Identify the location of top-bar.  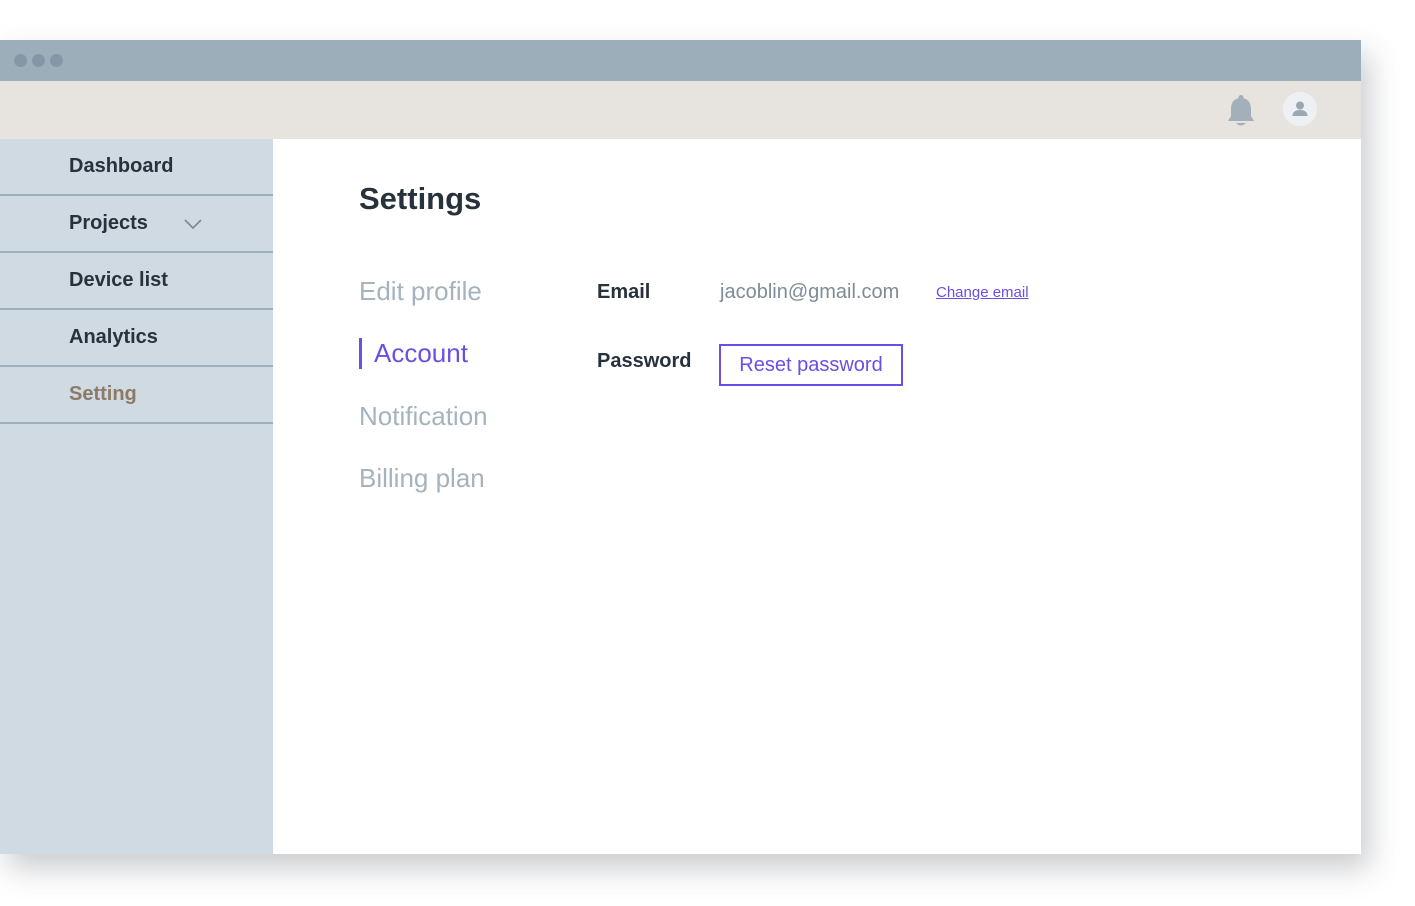
(680, 110).